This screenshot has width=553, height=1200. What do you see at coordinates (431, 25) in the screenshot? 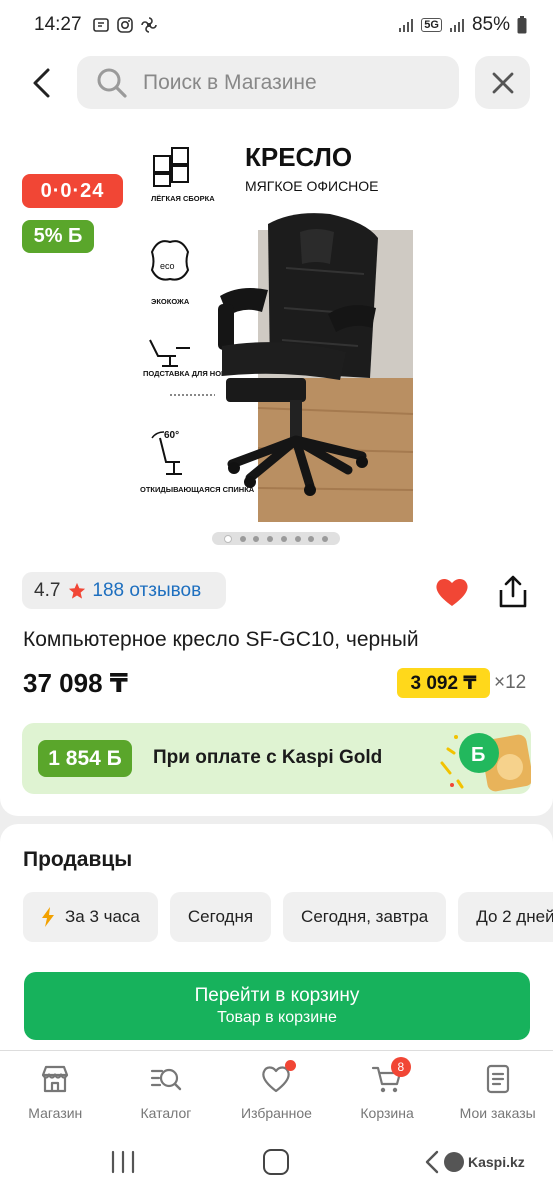
I see `network-type: 5G` at bounding box center [431, 25].